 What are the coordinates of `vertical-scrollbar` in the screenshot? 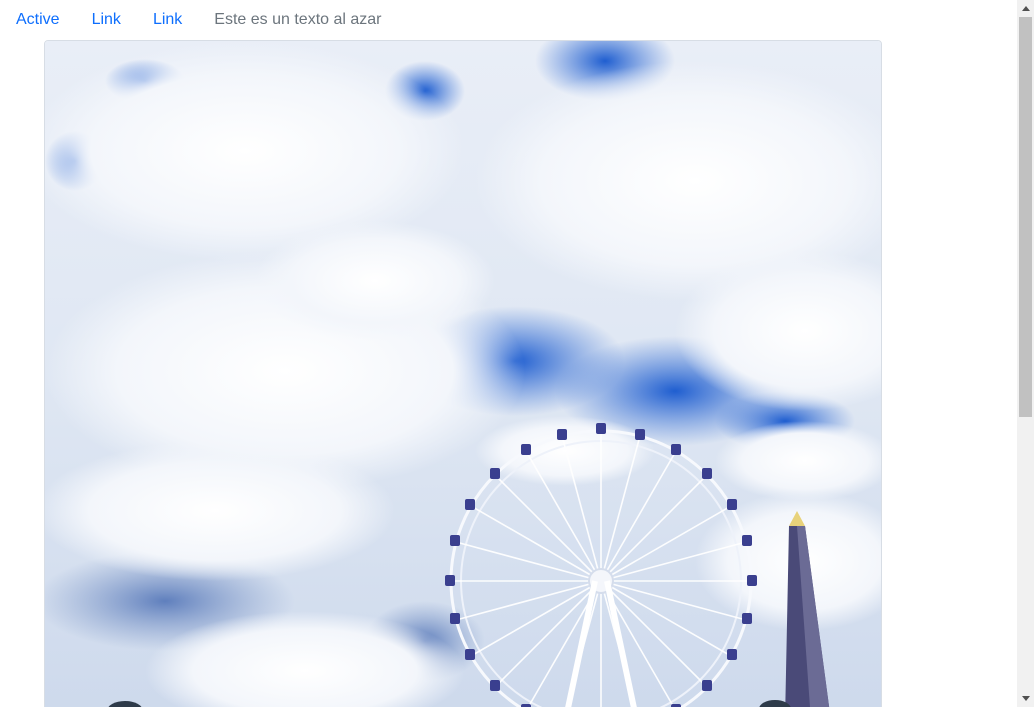 It's located at (1025, 353).